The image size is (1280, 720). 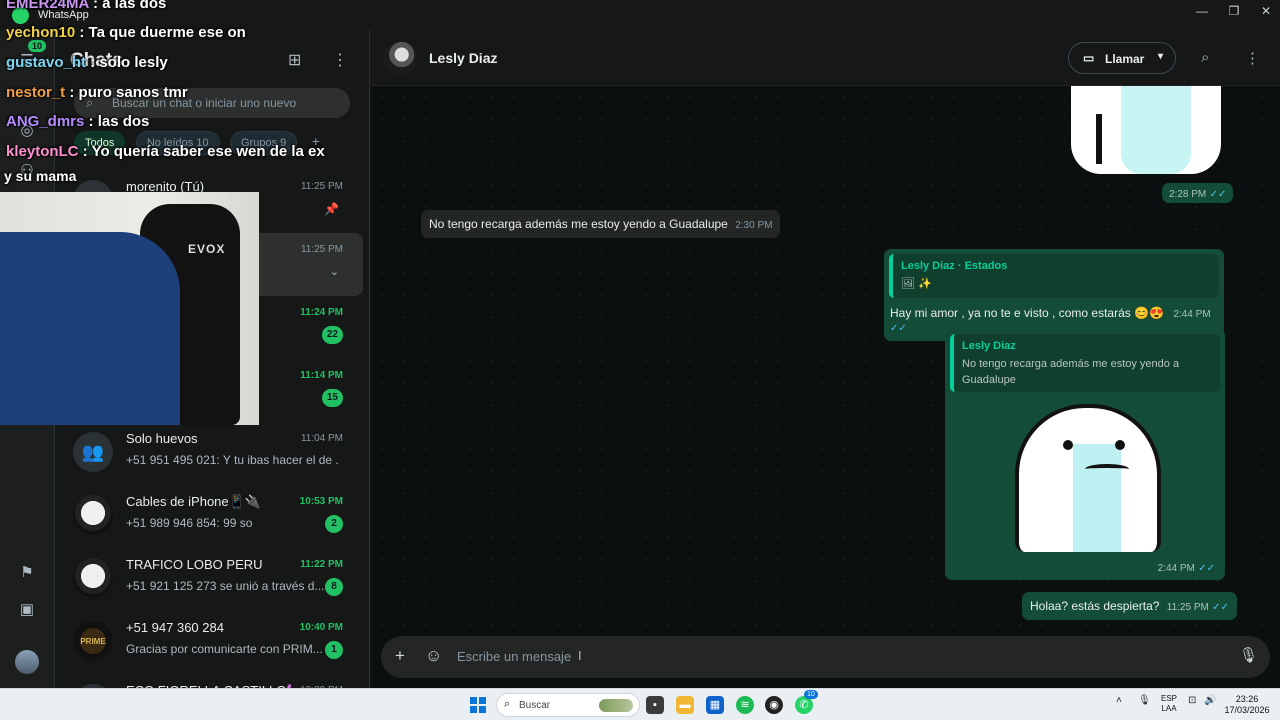 What do you see at coordinates (27, 610) in the screenshot?
I see `media-gallery-icon: ▣` at bounding box center [27, 610].